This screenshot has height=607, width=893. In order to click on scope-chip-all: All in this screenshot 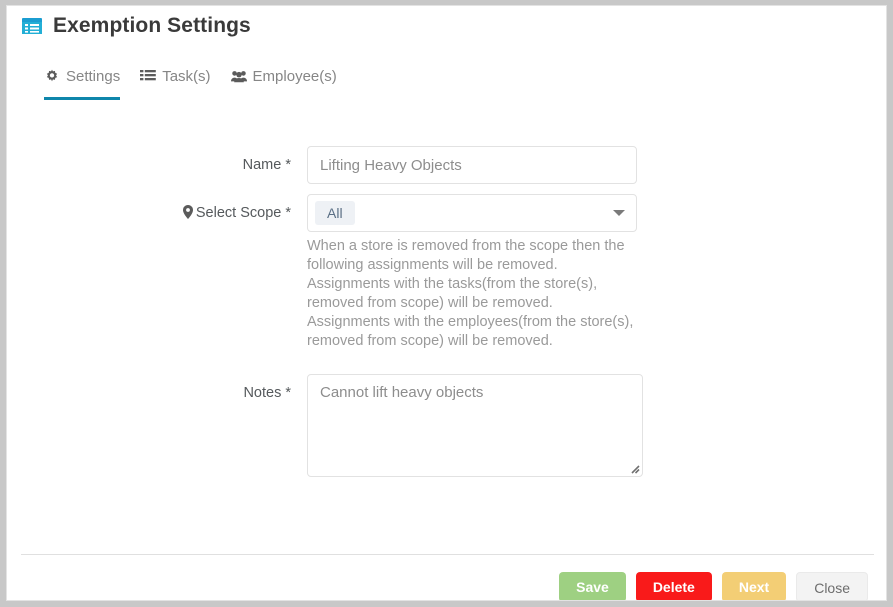, I will do `click(335, 213)`.